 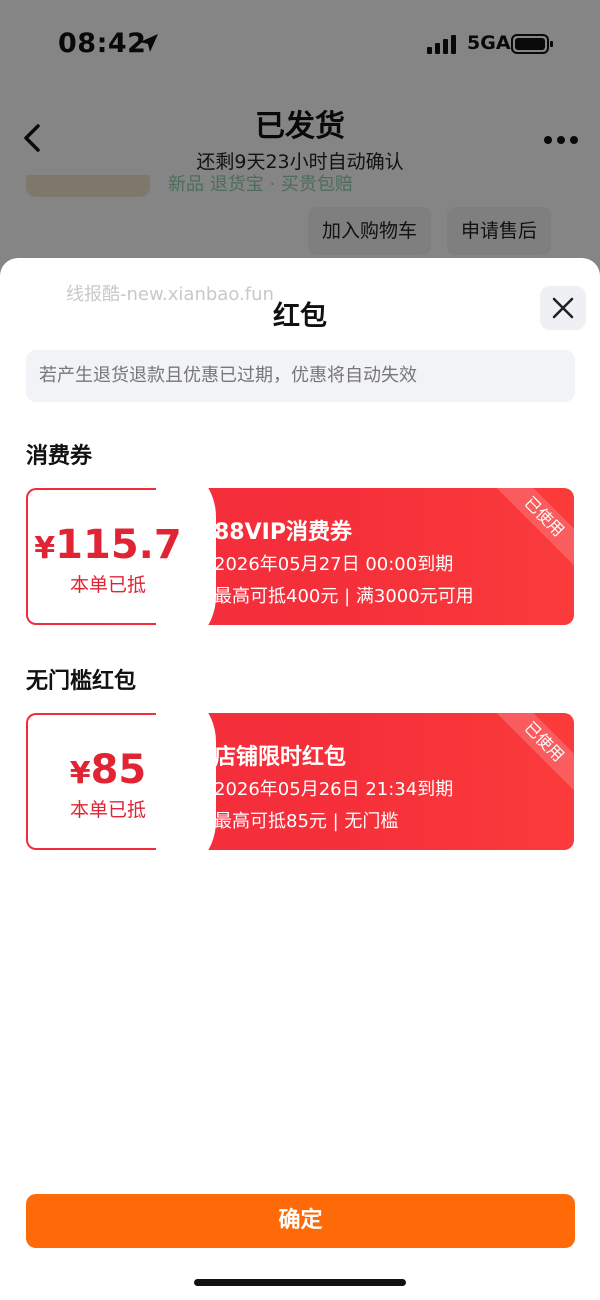 I want to click on coupon-rule: 最高可抵85元 | 无门槛, so click(x=306, y=821).